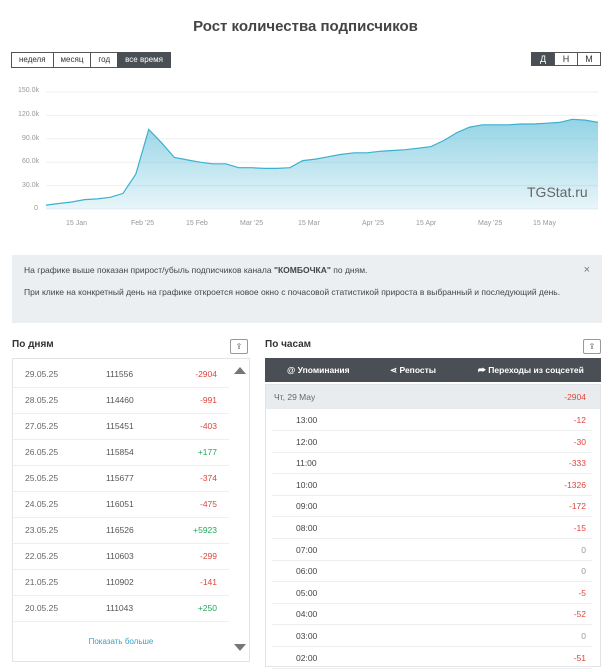  I want to click on hour-row: 05:00 -5, so click(433, 593).